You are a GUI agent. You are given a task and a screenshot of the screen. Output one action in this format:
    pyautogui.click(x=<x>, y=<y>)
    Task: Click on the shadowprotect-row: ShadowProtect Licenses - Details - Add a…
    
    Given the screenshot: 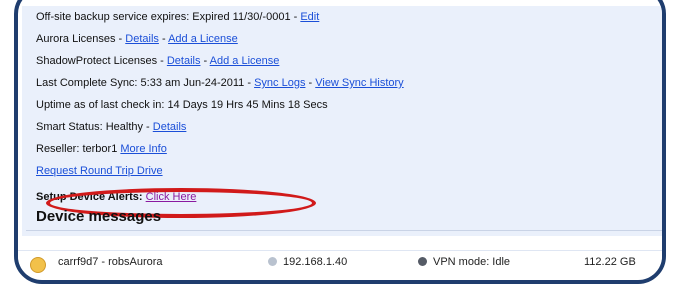 What is the action you would take?
    pyautogui.click(x=157, y=61)
    